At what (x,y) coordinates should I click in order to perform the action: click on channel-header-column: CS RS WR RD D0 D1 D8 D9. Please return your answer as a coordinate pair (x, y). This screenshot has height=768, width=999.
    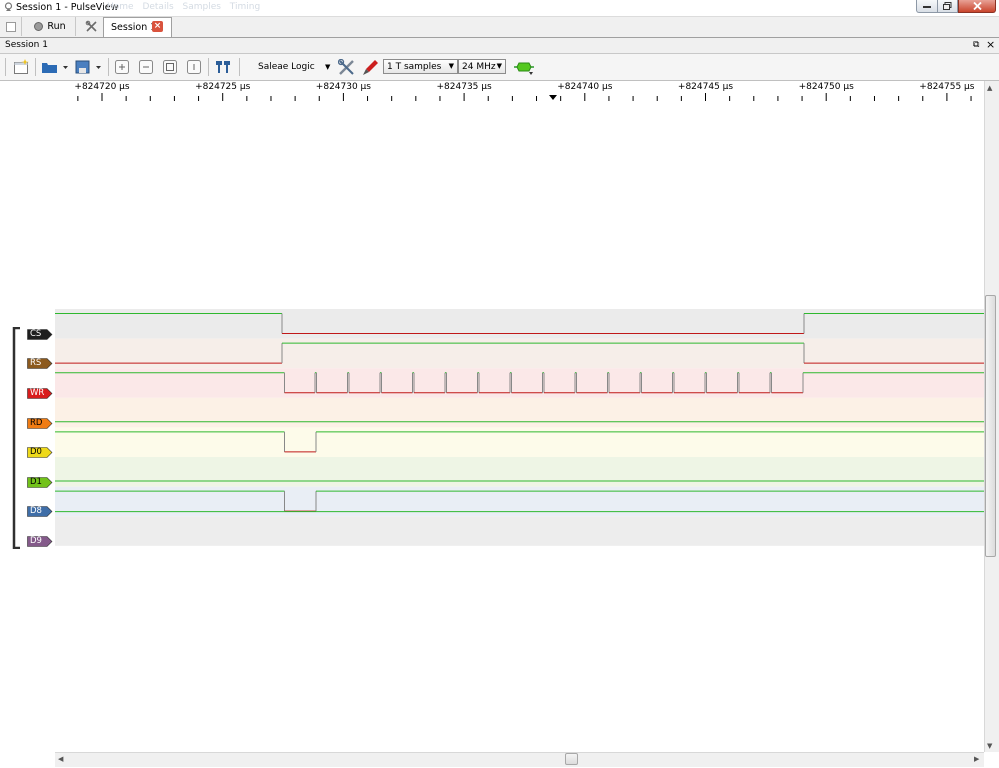
    Looking at the image, I should click on (27, 427).